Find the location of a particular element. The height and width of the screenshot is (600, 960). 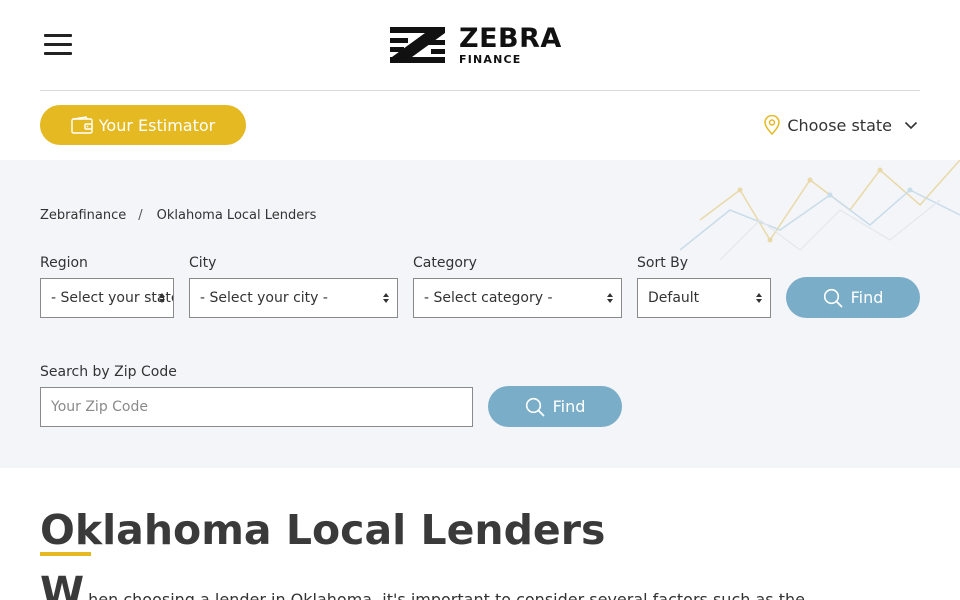

find-button-label: Find is located at coordinates (867, 297).